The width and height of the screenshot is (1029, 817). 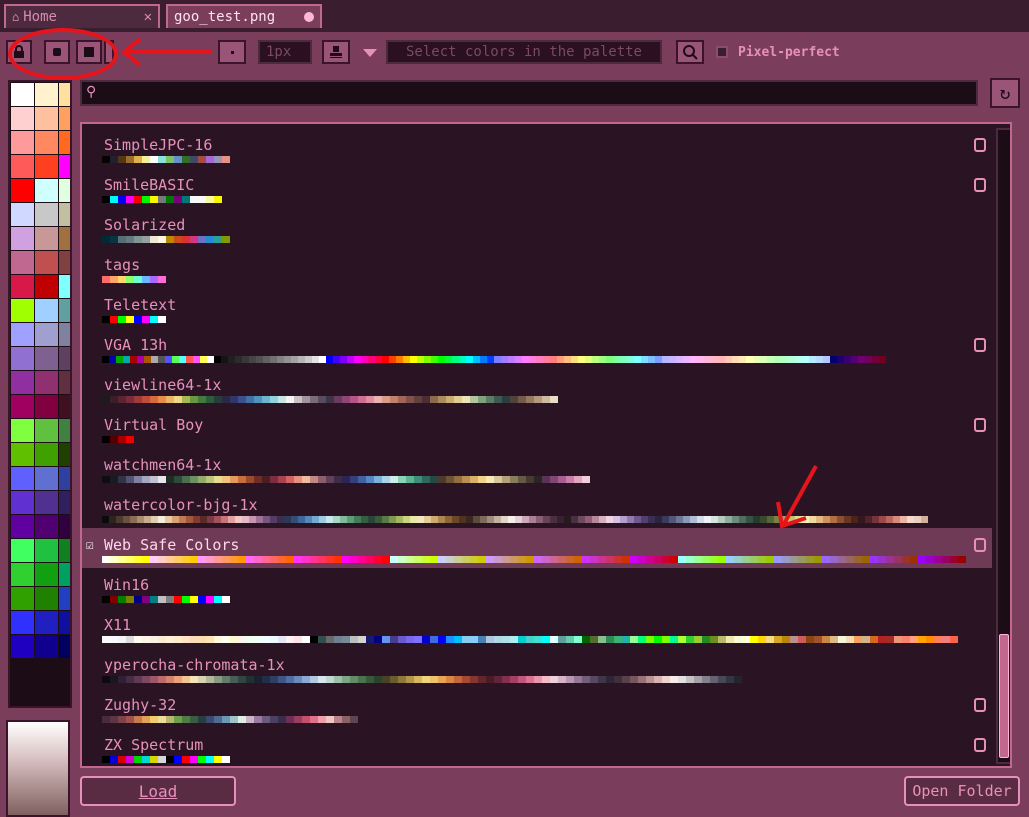 What do you see at coordinates (537, 148) in the screenshot?
I see `palette-row: SimpleJPC-16` at bounding box center [537, 148].